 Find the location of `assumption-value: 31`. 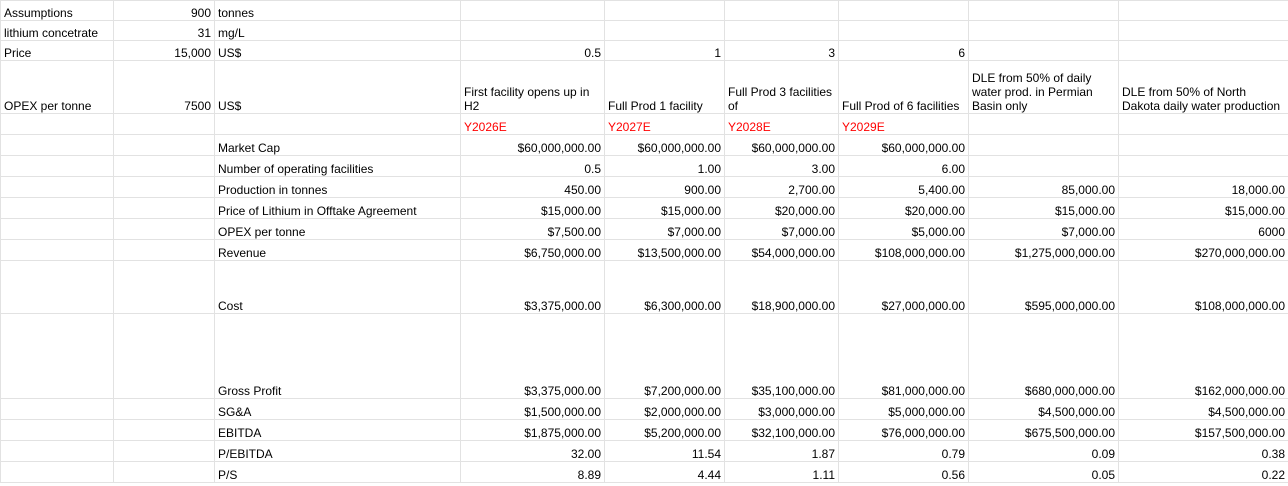

assumption-value: 31 is located at coordinates (164, 30).